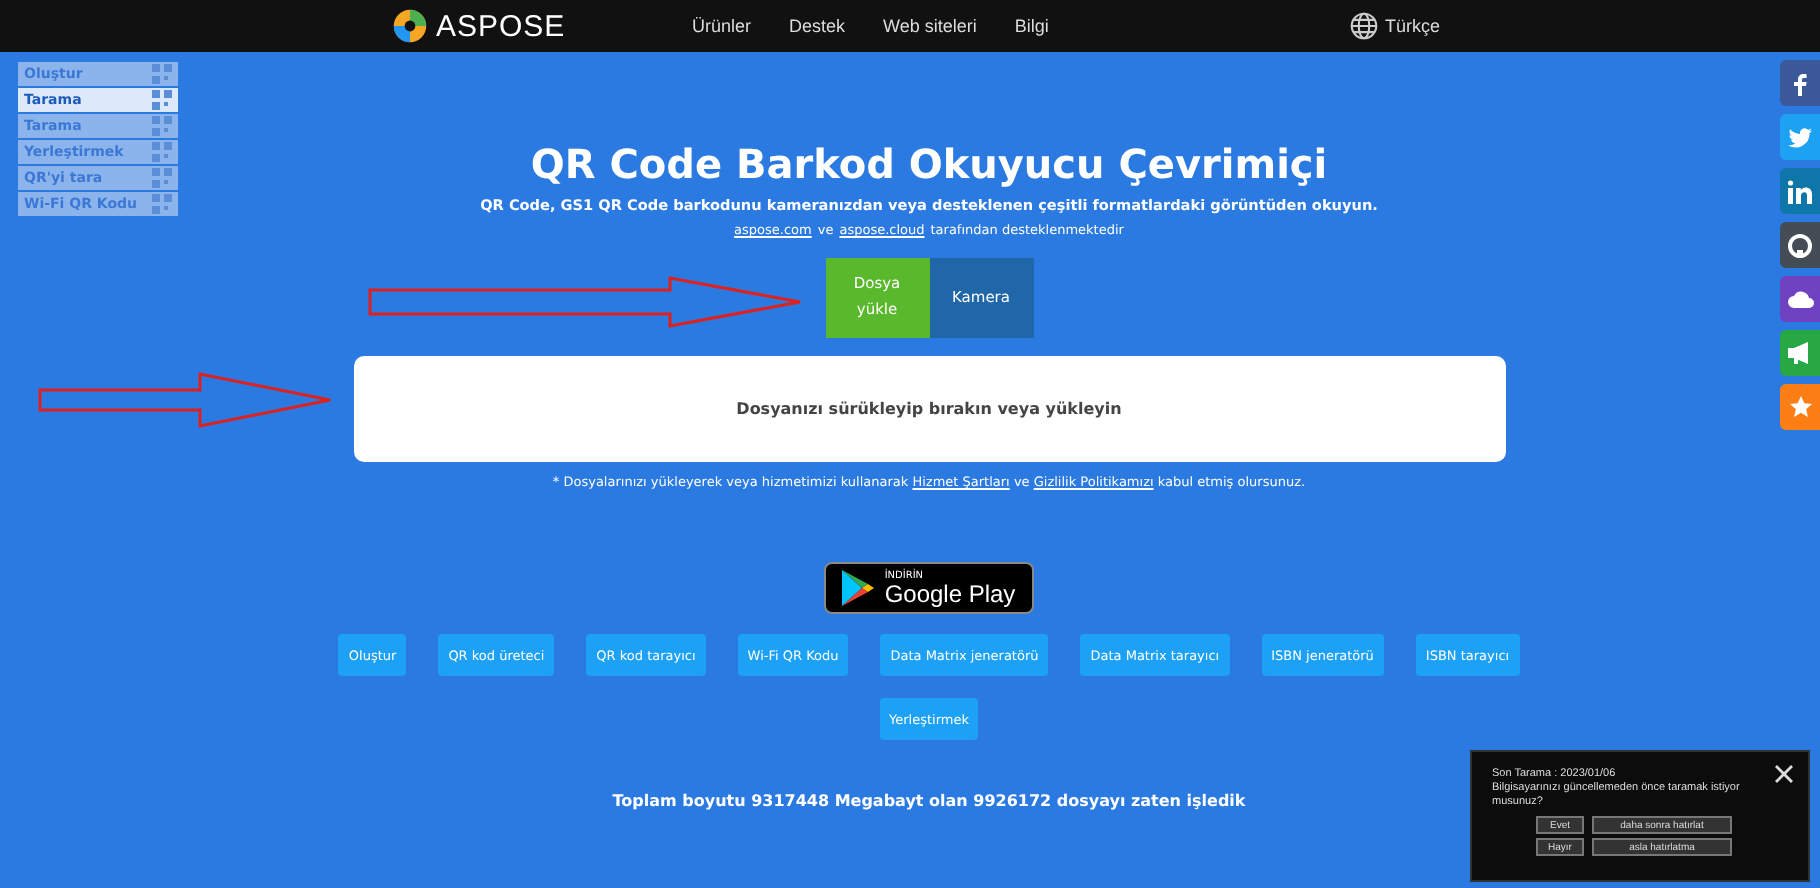 The width and height of the screenshot is (1820, 888). I want to click on page-title: QR Code Barkod Okuyucu Çevrimiçi, so click(929, 164).